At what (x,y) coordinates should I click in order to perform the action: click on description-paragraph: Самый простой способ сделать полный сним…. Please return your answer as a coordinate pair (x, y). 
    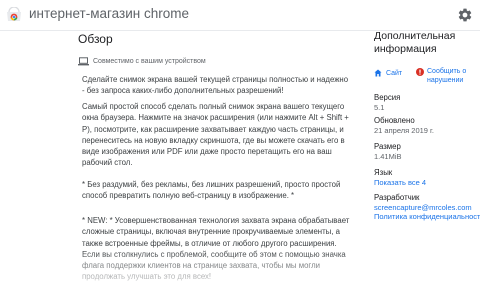
    Looking at the image, I should click on (215, 135).